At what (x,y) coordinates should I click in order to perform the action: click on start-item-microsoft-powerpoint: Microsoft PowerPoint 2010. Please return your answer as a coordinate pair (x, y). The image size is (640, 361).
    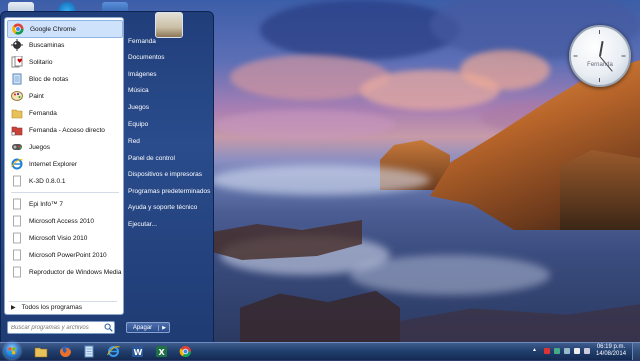
    Looking at the image, I should click on (64, 255).